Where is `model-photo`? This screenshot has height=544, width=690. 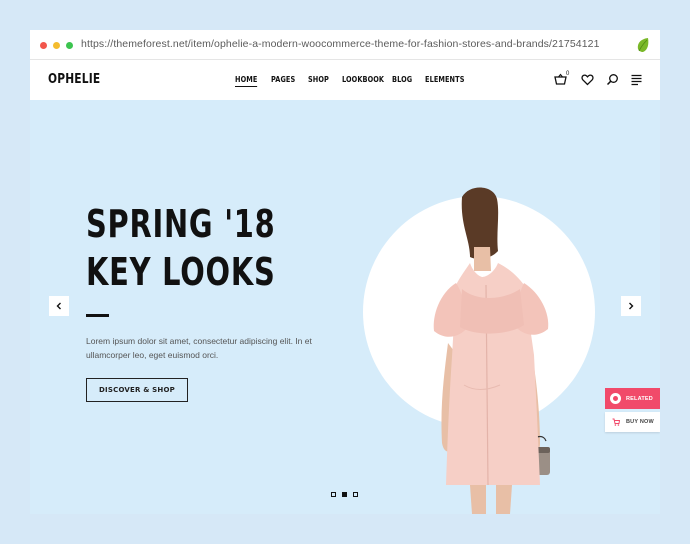
model-photo is located at coordinates (491, 350).